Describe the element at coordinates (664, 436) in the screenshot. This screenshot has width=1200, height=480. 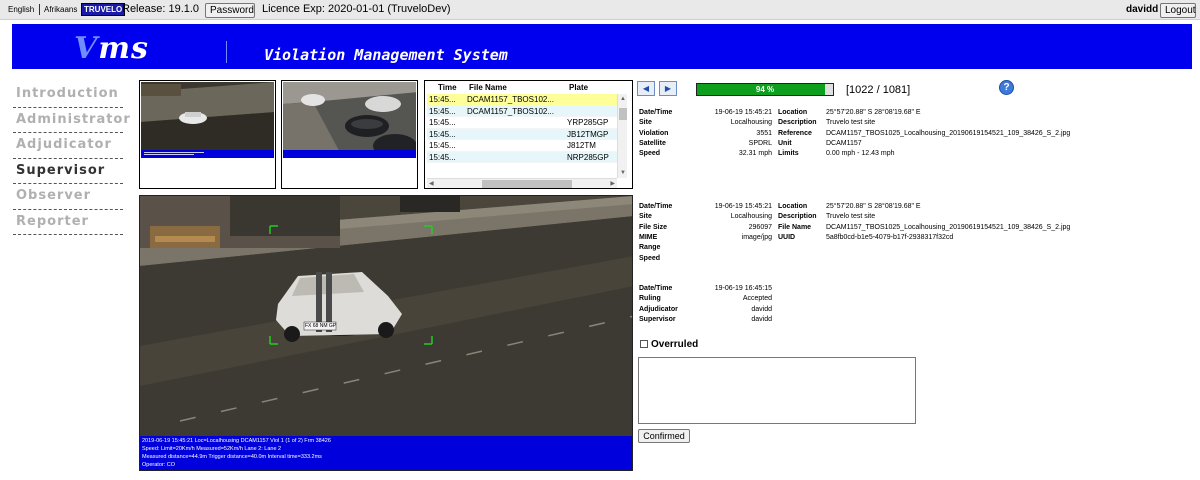
I see `confirmed-button: Confirmed` at that location.